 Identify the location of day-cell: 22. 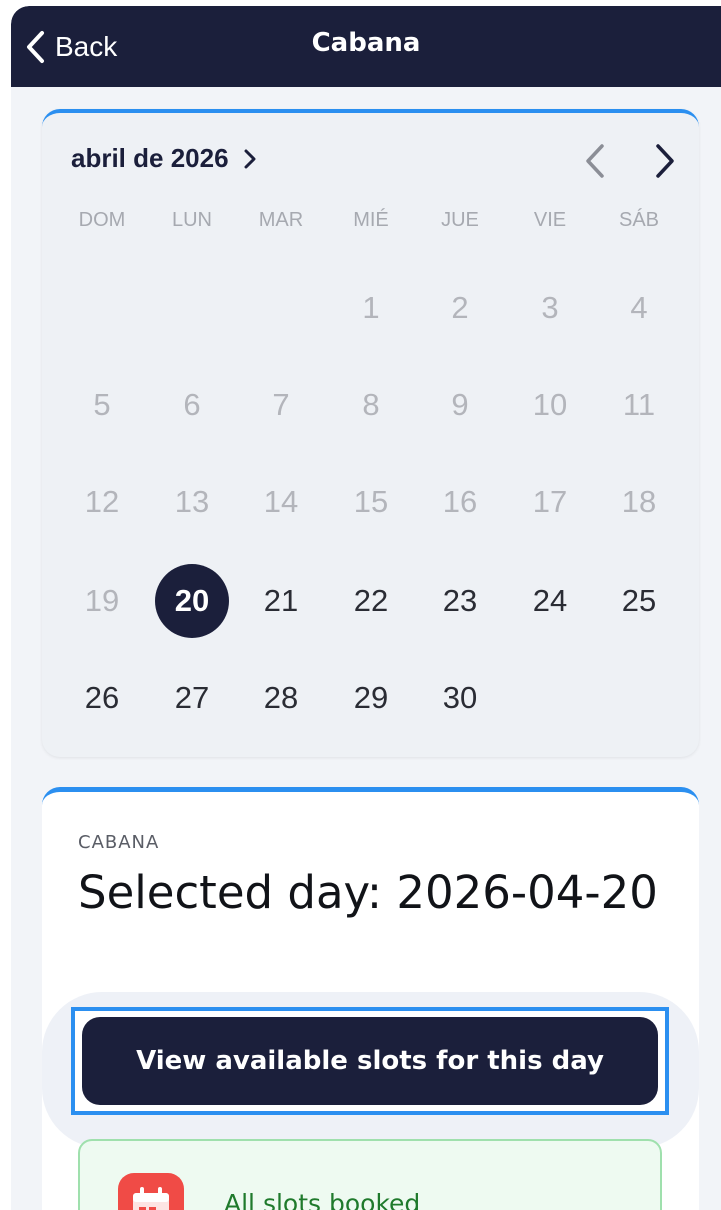
(371, 601).